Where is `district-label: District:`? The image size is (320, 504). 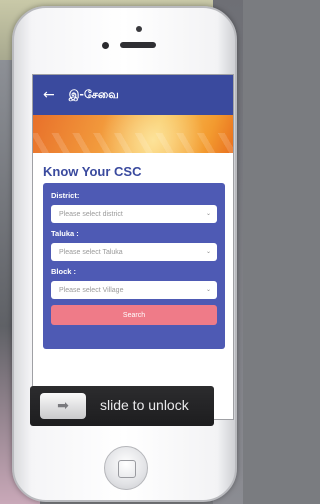
district-label: District: is located at coordinates (65, 195).